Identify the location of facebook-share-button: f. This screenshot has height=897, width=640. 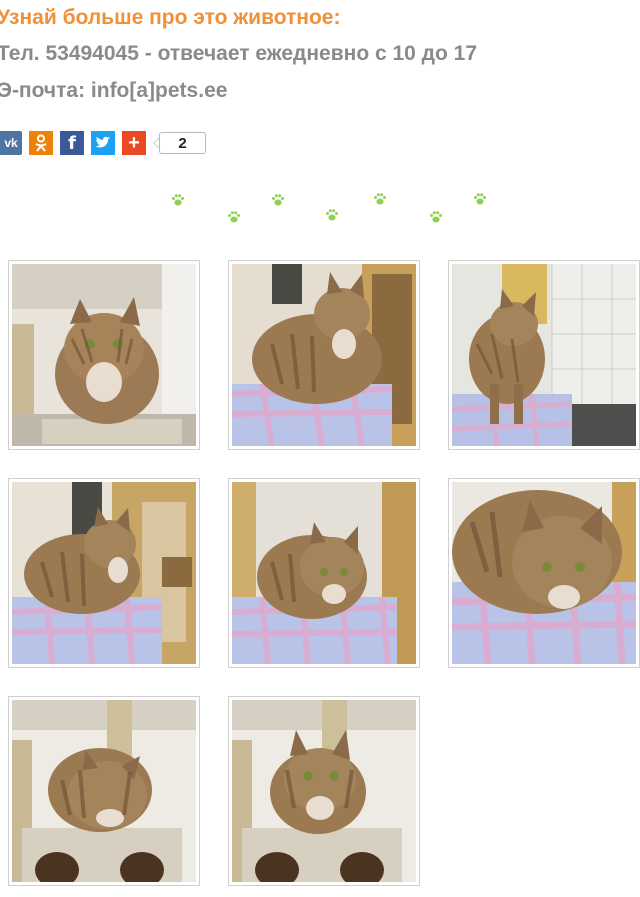
(72, 143).